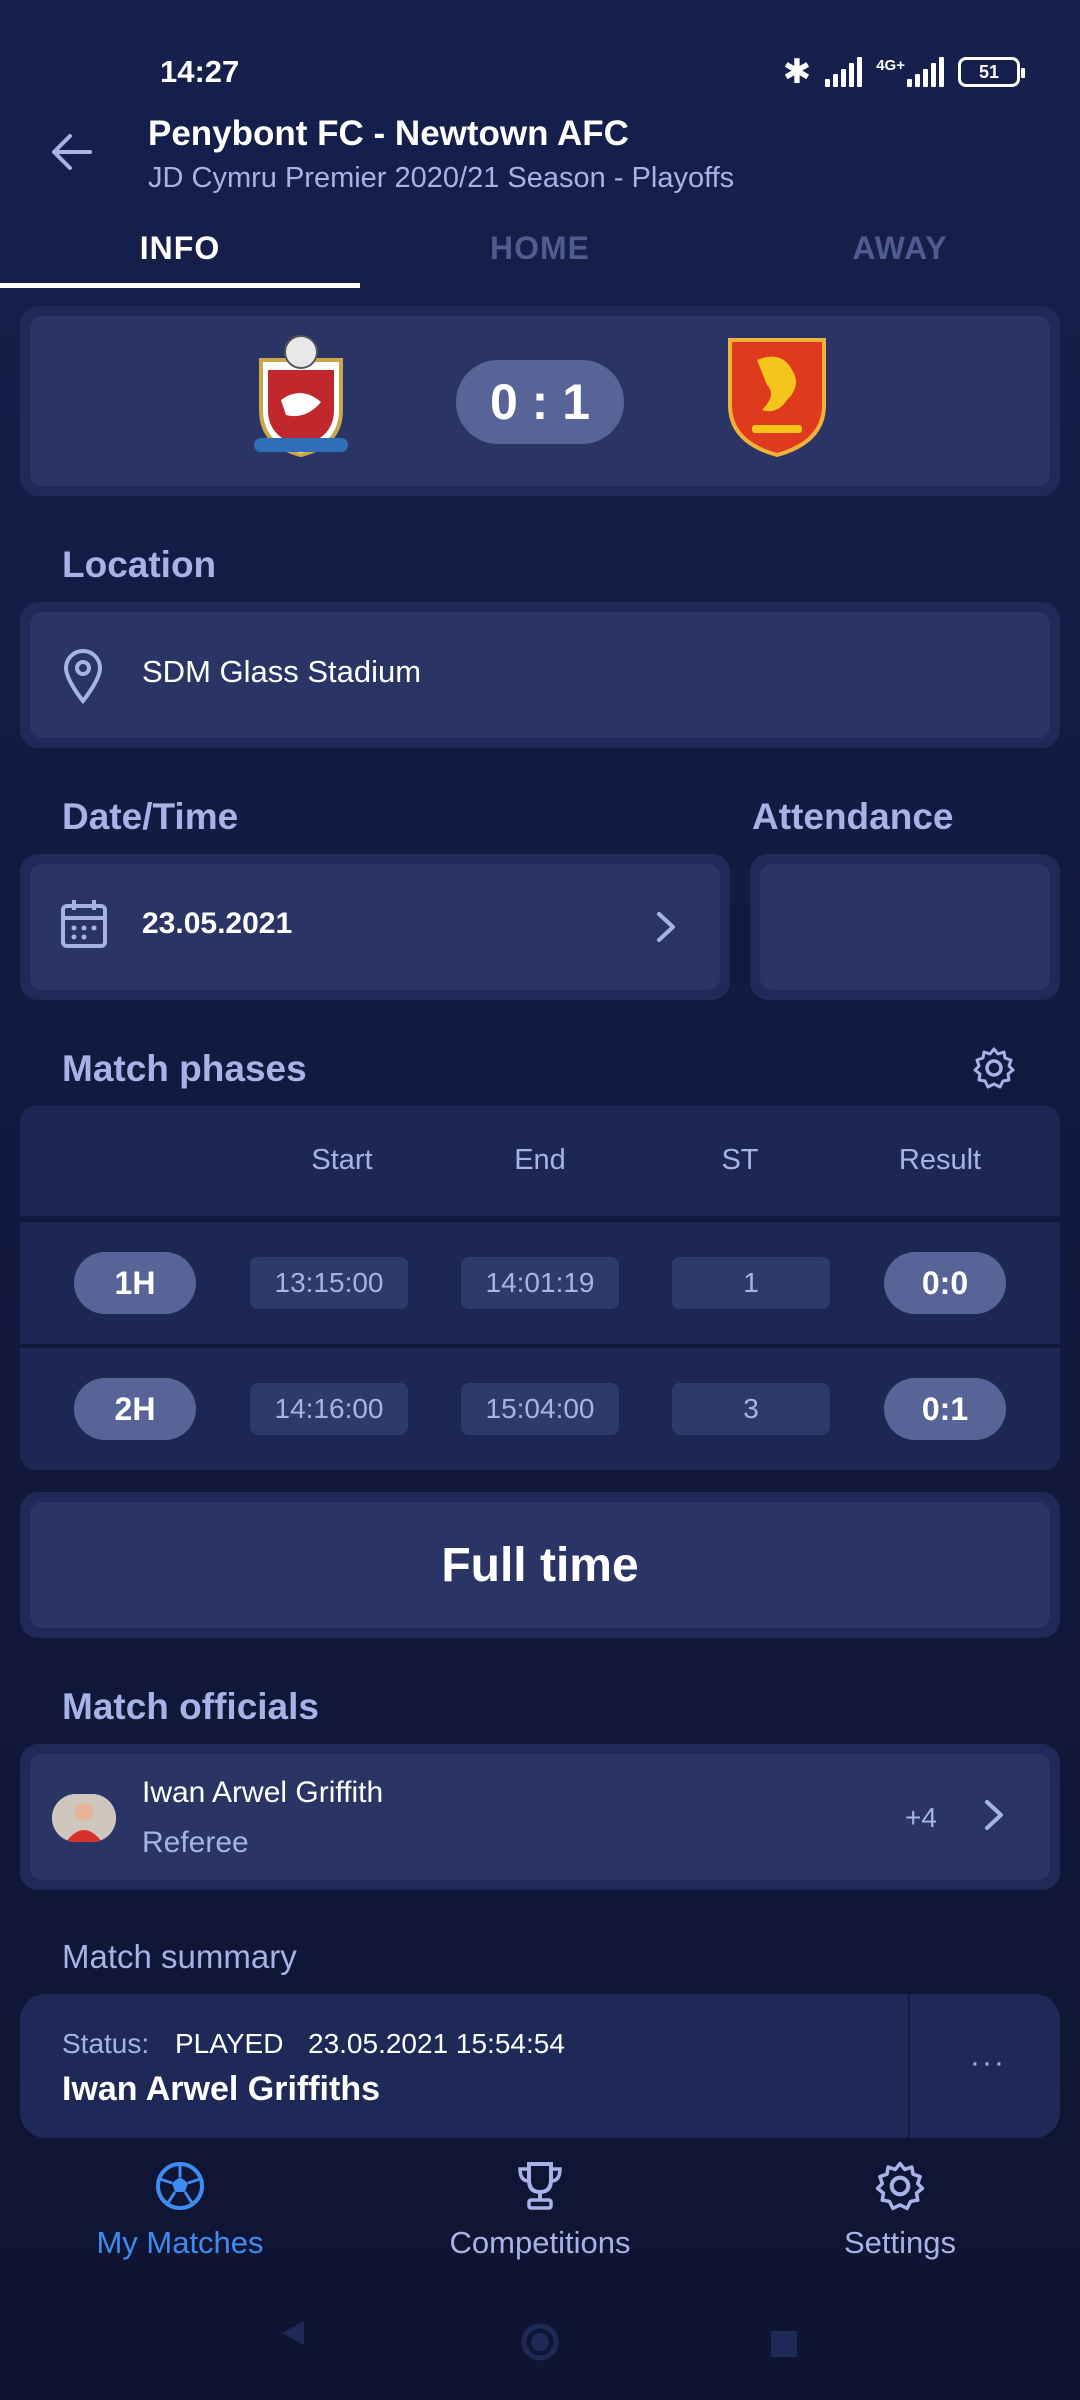 Image resolution: width=1080 pixels, height=2400 pixels. Describe the element at coordinates (853, 816) in the screenshot. I see `attendance-label: Attendance` at that location.